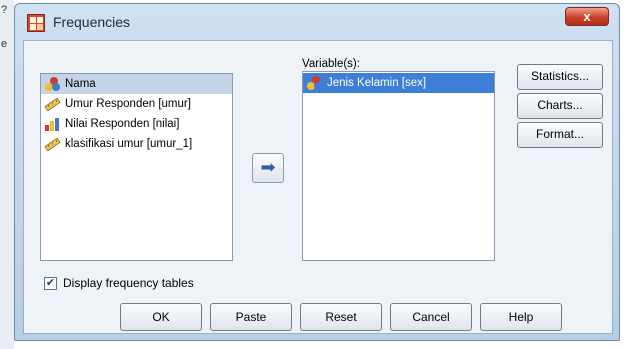 Image resolution: width=626 pixels, height=349 pixels. What do you see at coordinates (129, 144) in the screenshot?
I see `list-item-label: klasifikasi umur [umur_1]` at bounding box center [129, 144].